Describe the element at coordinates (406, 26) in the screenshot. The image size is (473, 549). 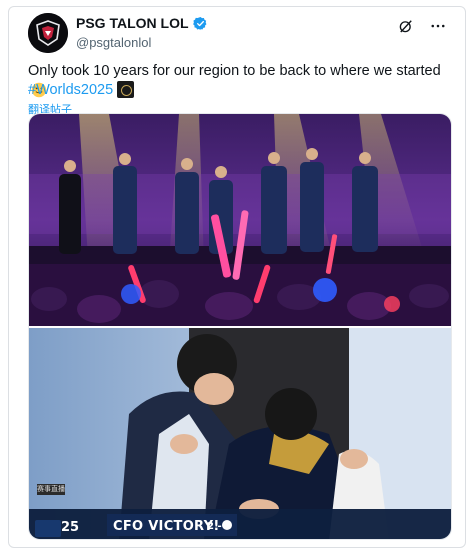
I see `grok-icon` at that location.